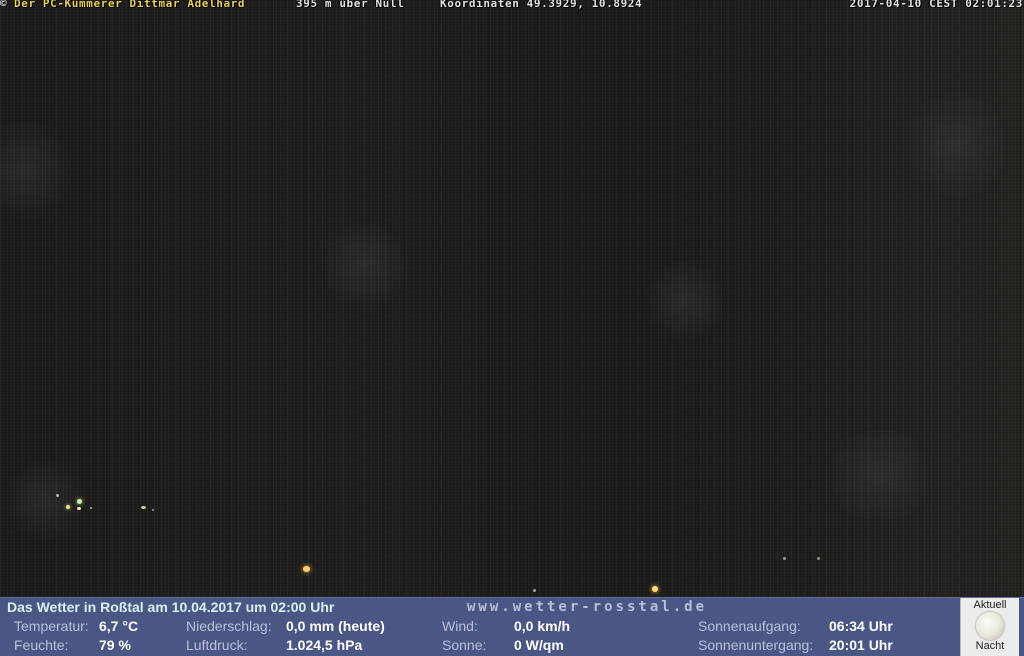 The image size is (1024, 656). What do you see at coordinates (350, 5) in the screenshot?
I see `altitude-text: 395 m über Null` at bounding box center [350, 5].